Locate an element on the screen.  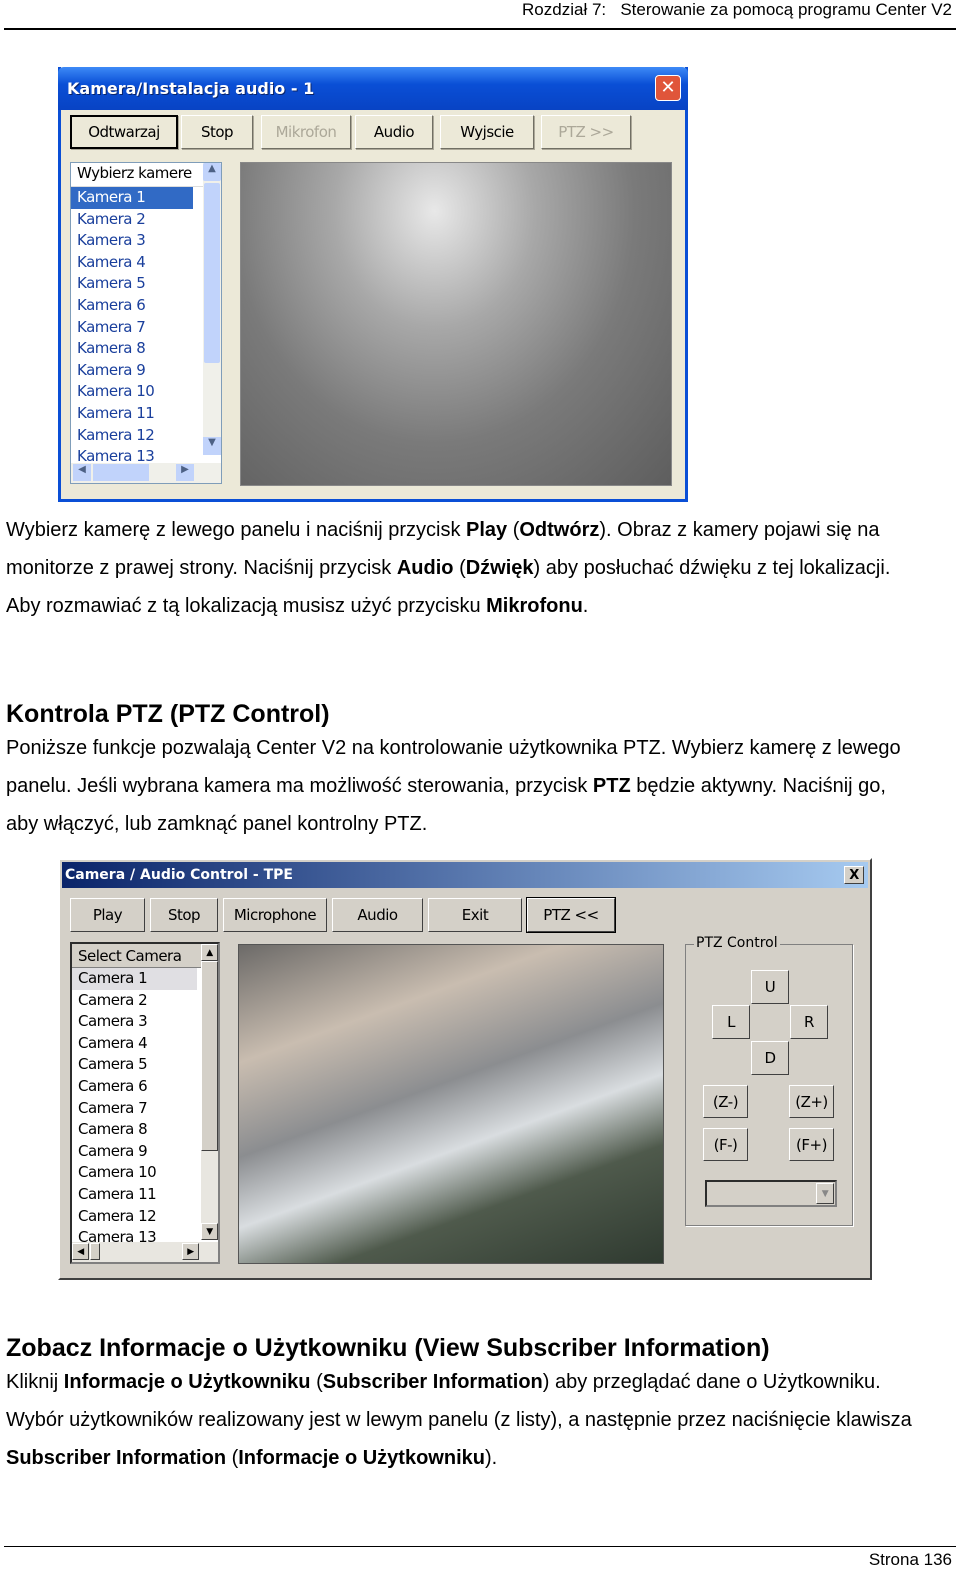
camera-list-item: Camera 7 is located at coordinates (134, 1109).